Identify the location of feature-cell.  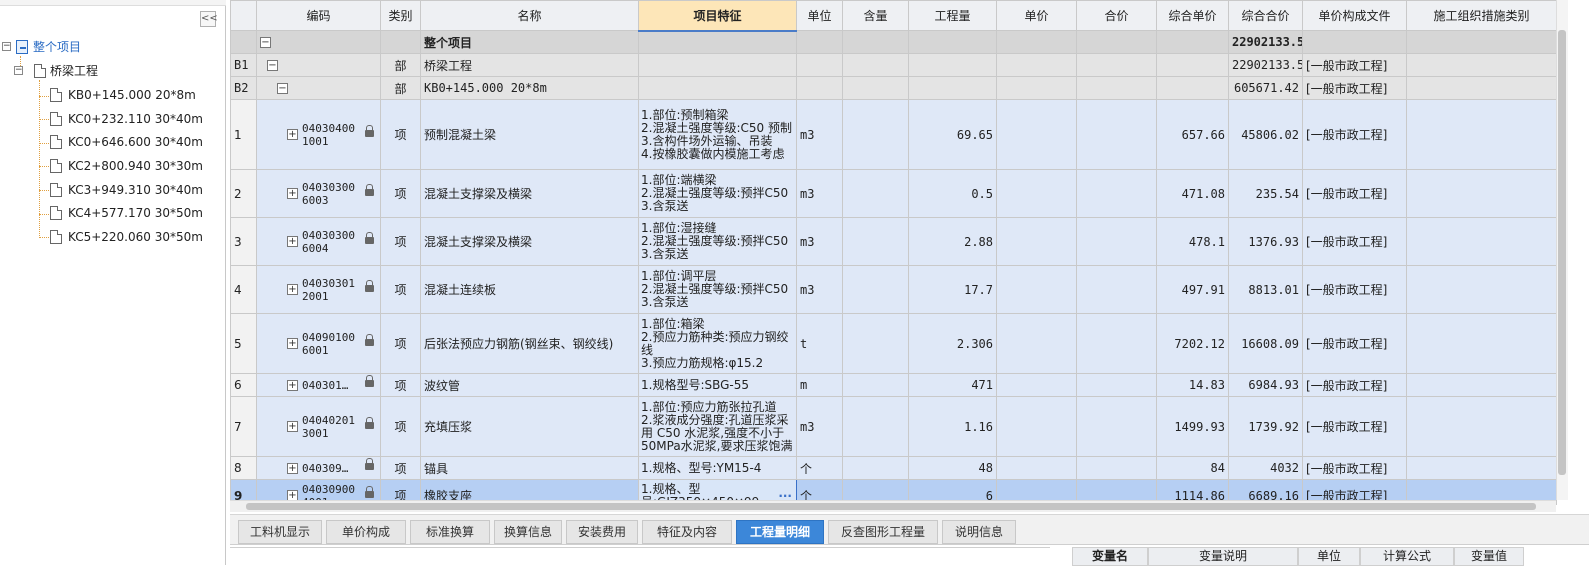
(717, 65).